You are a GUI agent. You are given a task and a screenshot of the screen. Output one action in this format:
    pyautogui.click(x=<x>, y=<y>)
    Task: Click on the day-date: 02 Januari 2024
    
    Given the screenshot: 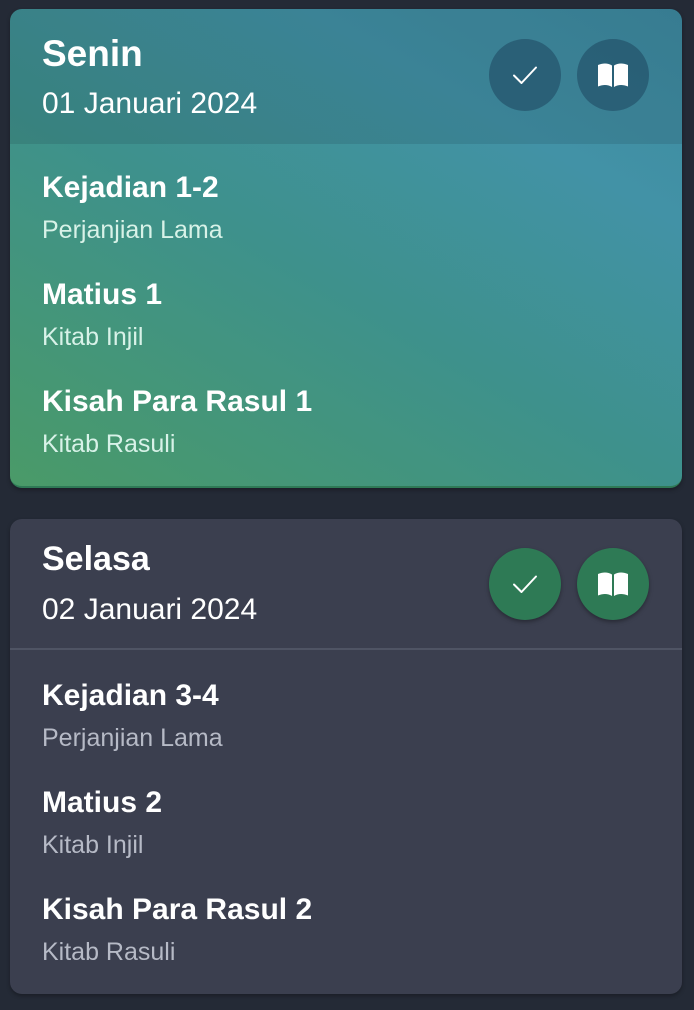 What is the action you would take?
    pyautogui.click(x=150, y=609)
    